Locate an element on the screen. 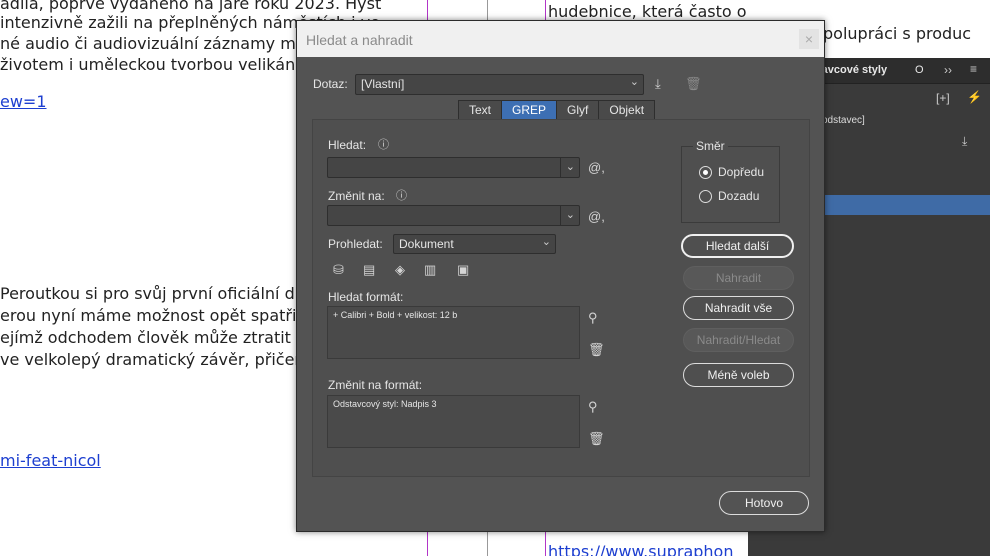 The width and height of the screenshot is (990, 556). replace-find-button: Nahradit/Hledat is located at coordinates (738, 340).